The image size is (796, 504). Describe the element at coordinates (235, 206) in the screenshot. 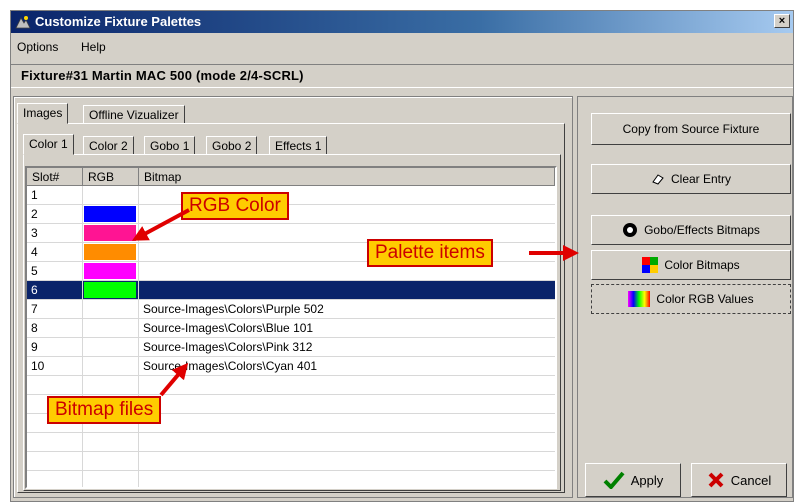

I see `callout-rgb-color: RGB Color` at that location.